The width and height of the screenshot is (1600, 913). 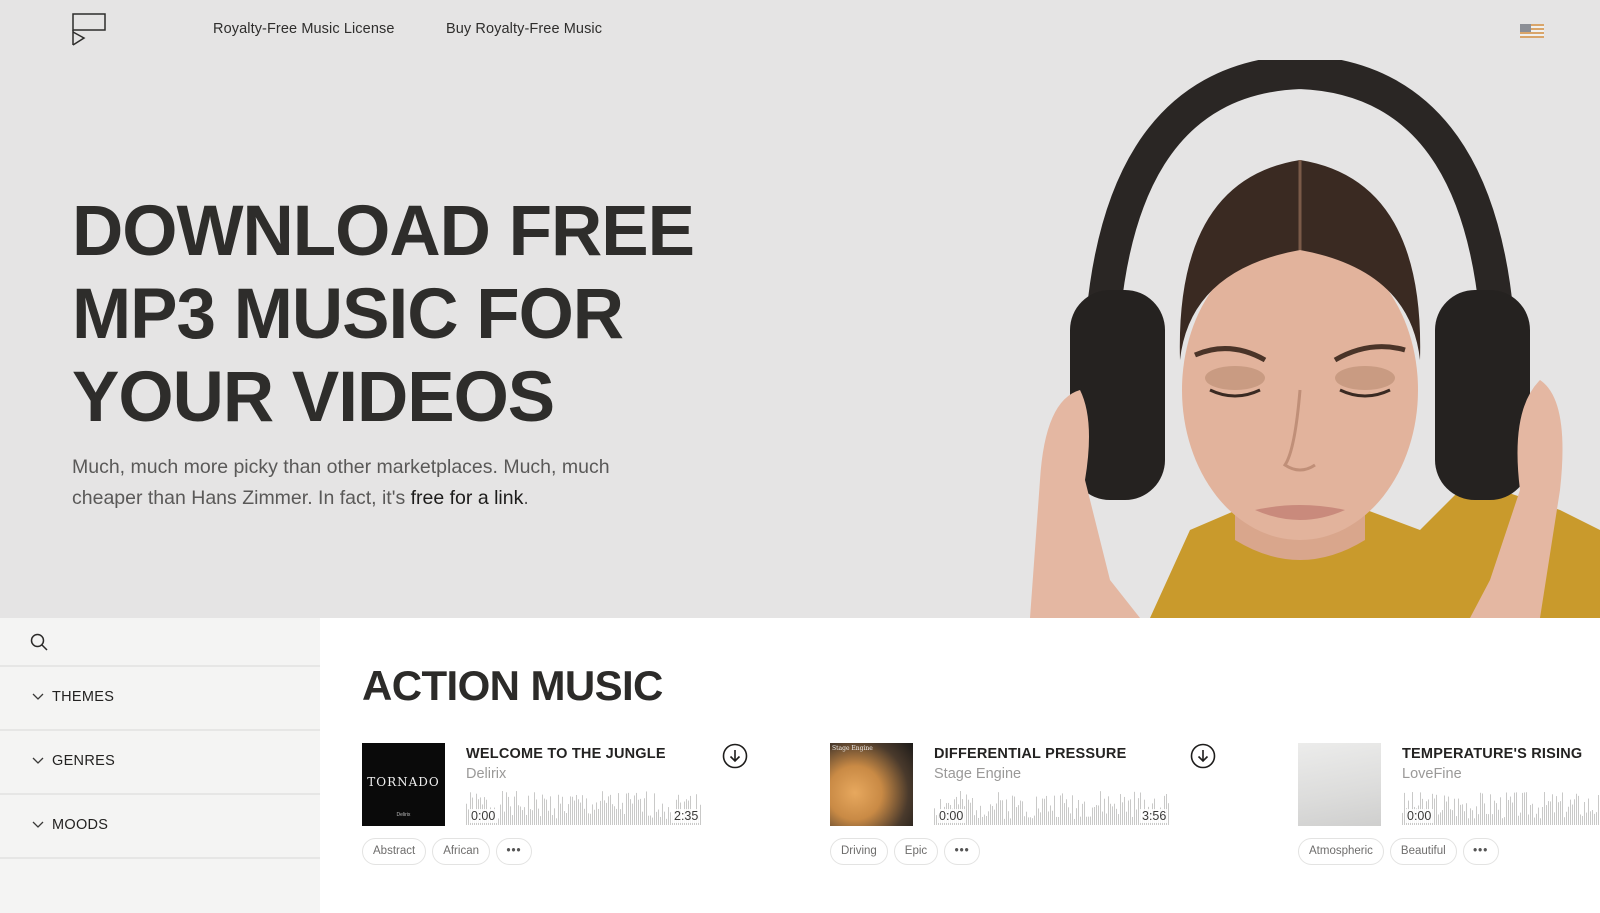 I want to click on album-cover, so click(x=1339, y=784).